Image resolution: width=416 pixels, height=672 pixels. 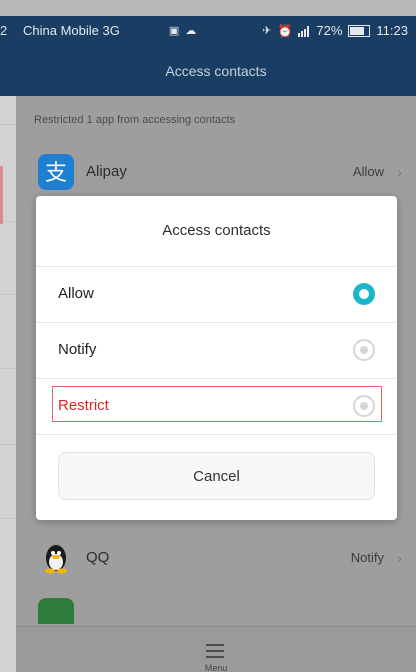 I want to click on option-label: Notify, so click(x=77, y=349).